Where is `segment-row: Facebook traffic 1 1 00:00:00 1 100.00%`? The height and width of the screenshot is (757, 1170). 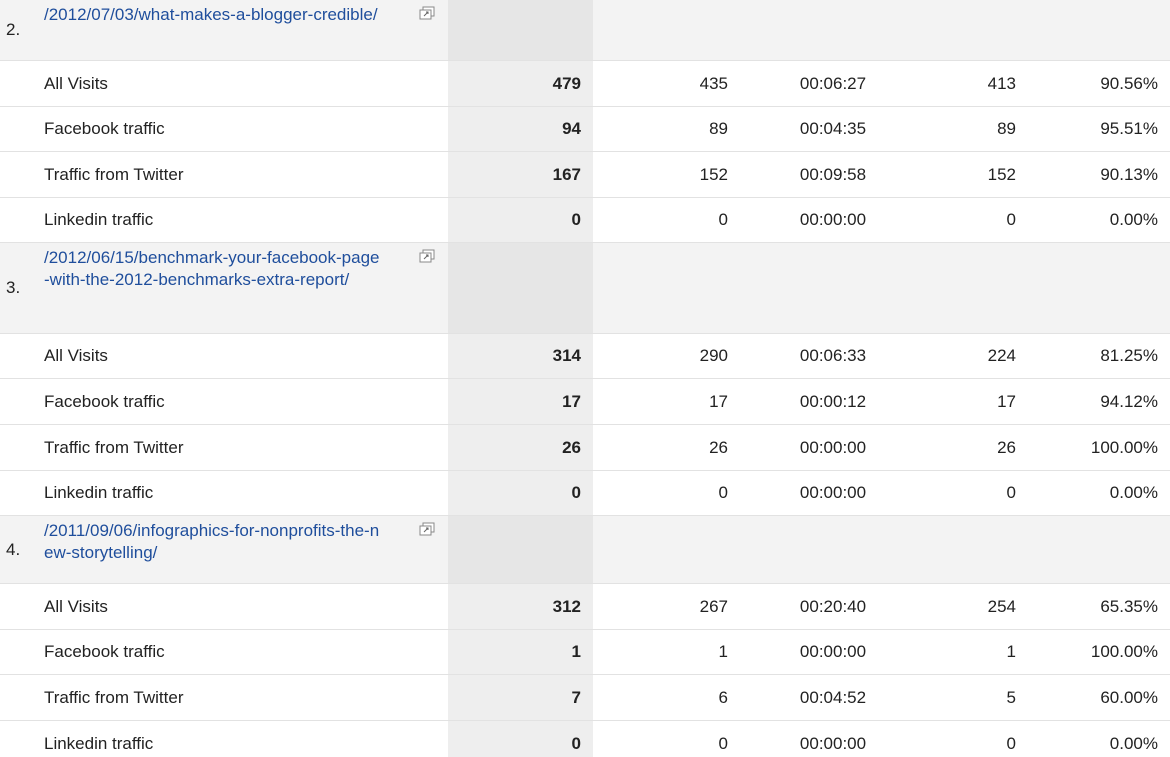 segment-row: Facebook traffic 1 1 00:00:00 1 100.00% is located at coordinates (585, 652).